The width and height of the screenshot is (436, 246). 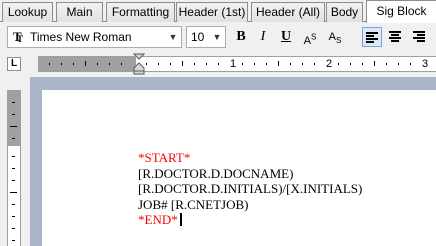 I want to click on superscript-button: AS, so click(x=310, y=37).